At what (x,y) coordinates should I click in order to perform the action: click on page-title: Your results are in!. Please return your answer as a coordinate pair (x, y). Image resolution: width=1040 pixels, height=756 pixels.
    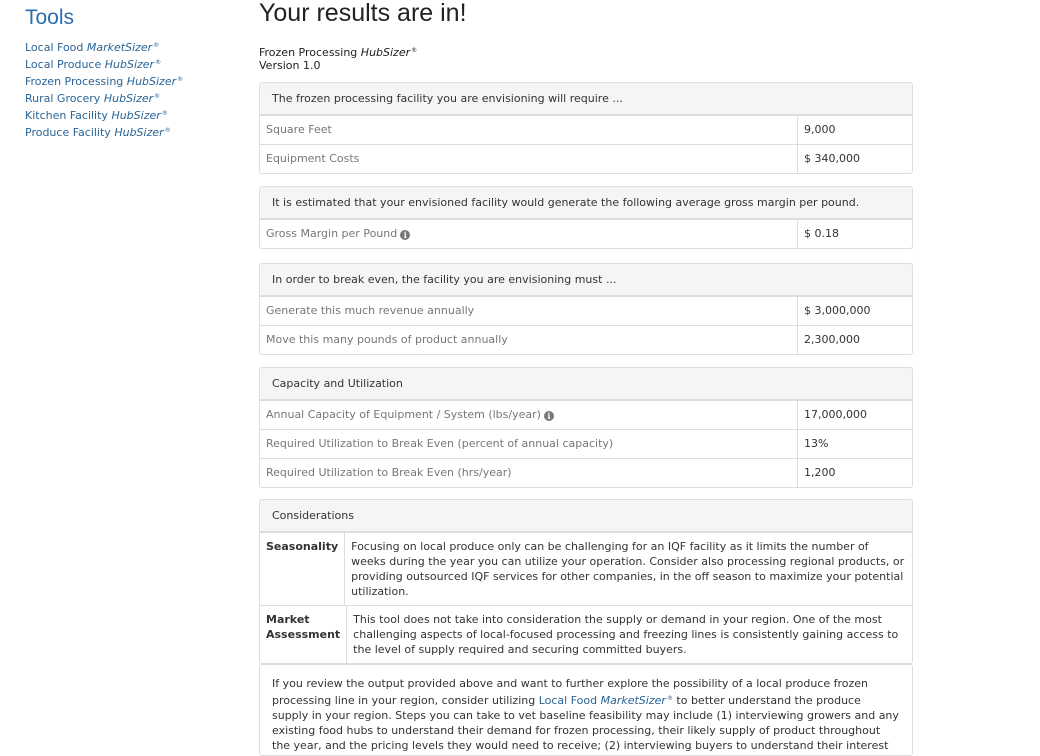
    Looking at the image, I should click on (363, 13).